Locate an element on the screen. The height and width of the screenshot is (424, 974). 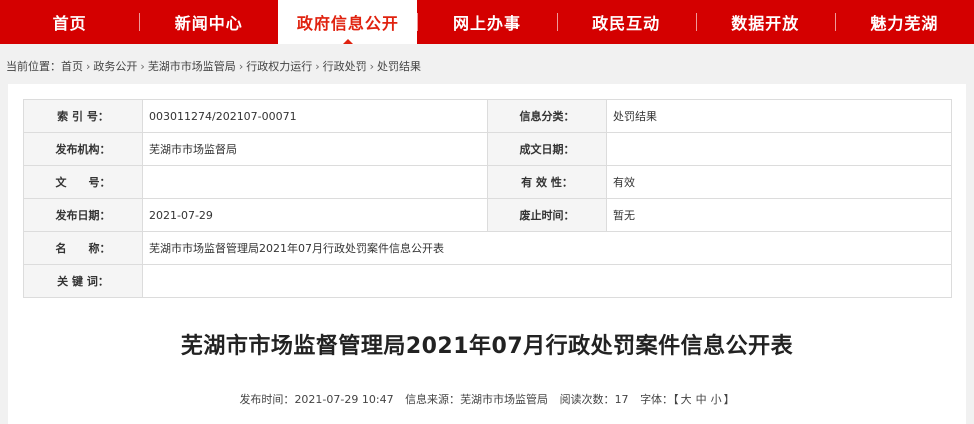
table-row: 发布机构： 芜湖市市场监督局 成文日期： is located at coordinates (487, 149).